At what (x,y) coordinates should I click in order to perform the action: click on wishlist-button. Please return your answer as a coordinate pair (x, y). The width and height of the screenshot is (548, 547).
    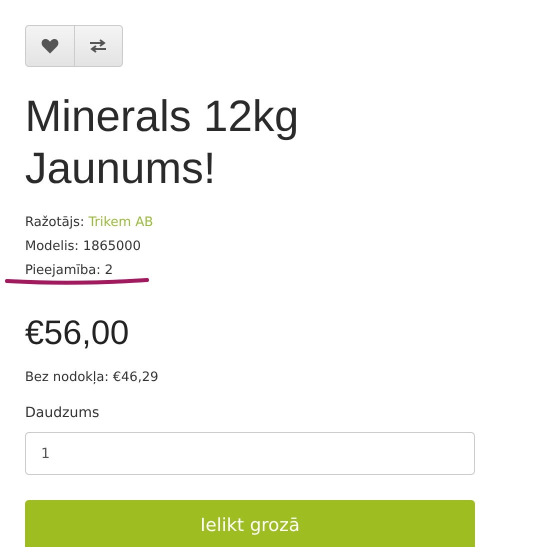
    Looking at the image, I should click on (49, 46).